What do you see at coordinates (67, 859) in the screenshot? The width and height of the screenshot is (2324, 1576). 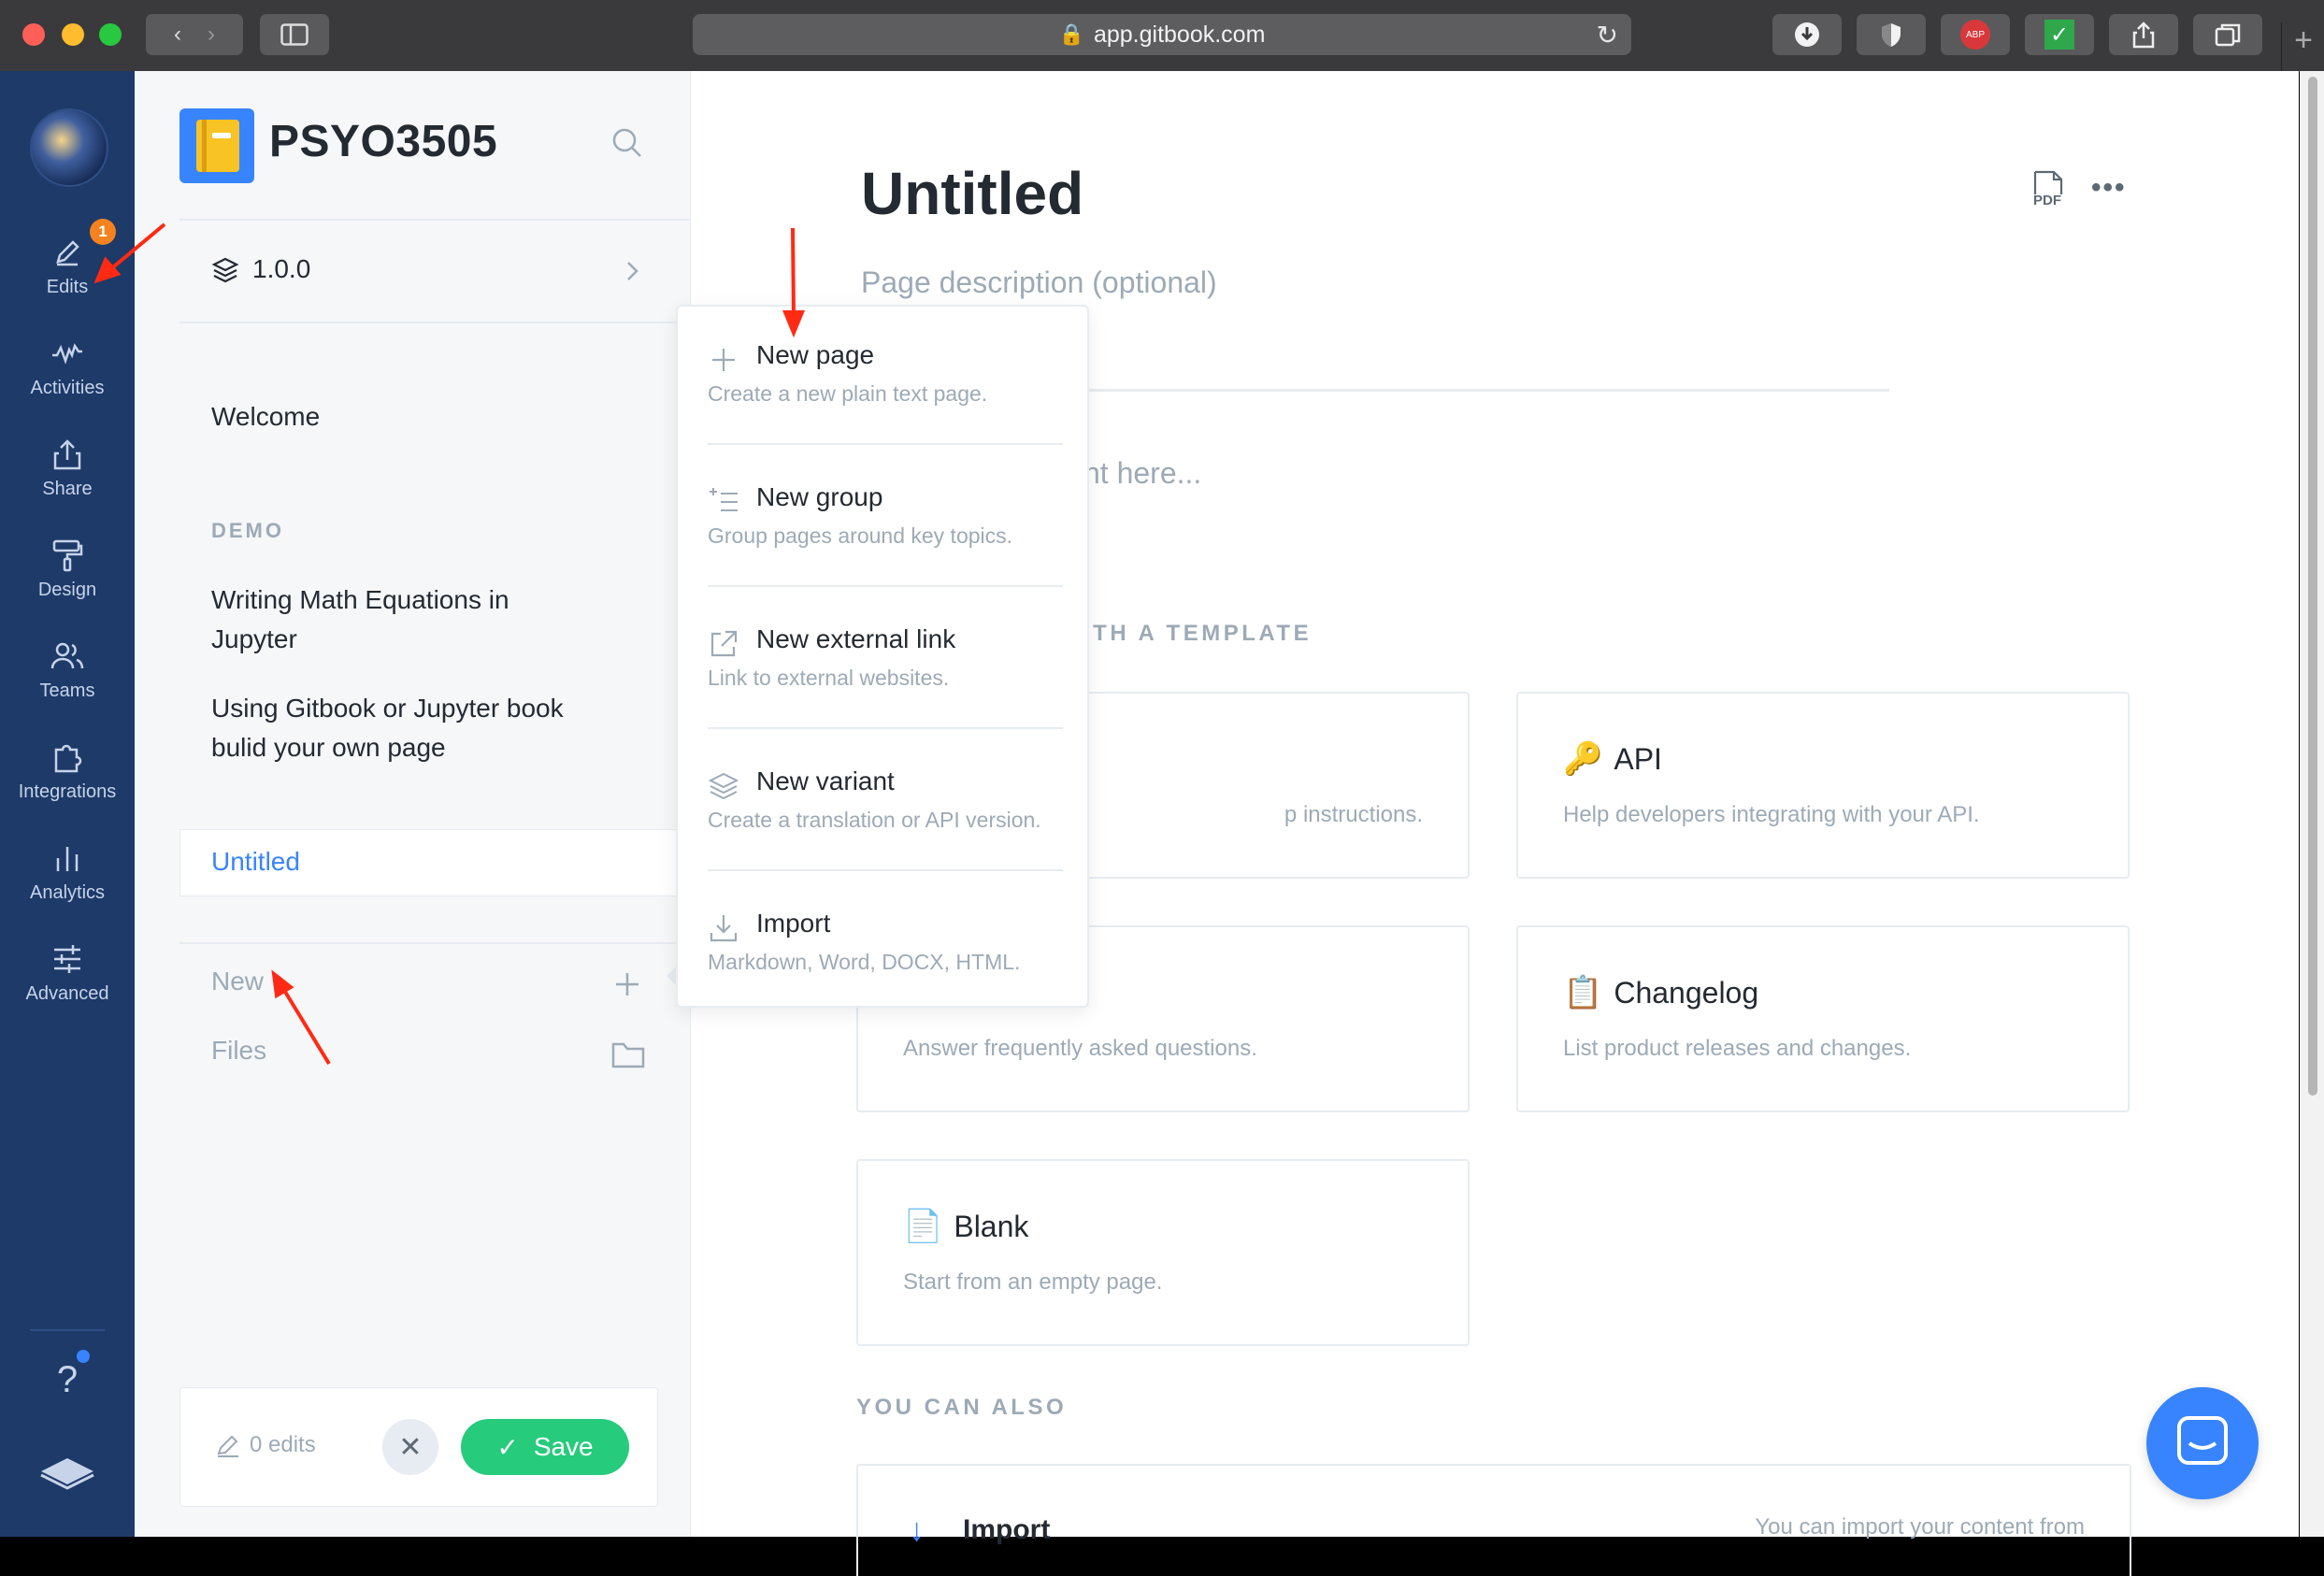 I see `bar-chart-icon` at bounding box center [67, 859].